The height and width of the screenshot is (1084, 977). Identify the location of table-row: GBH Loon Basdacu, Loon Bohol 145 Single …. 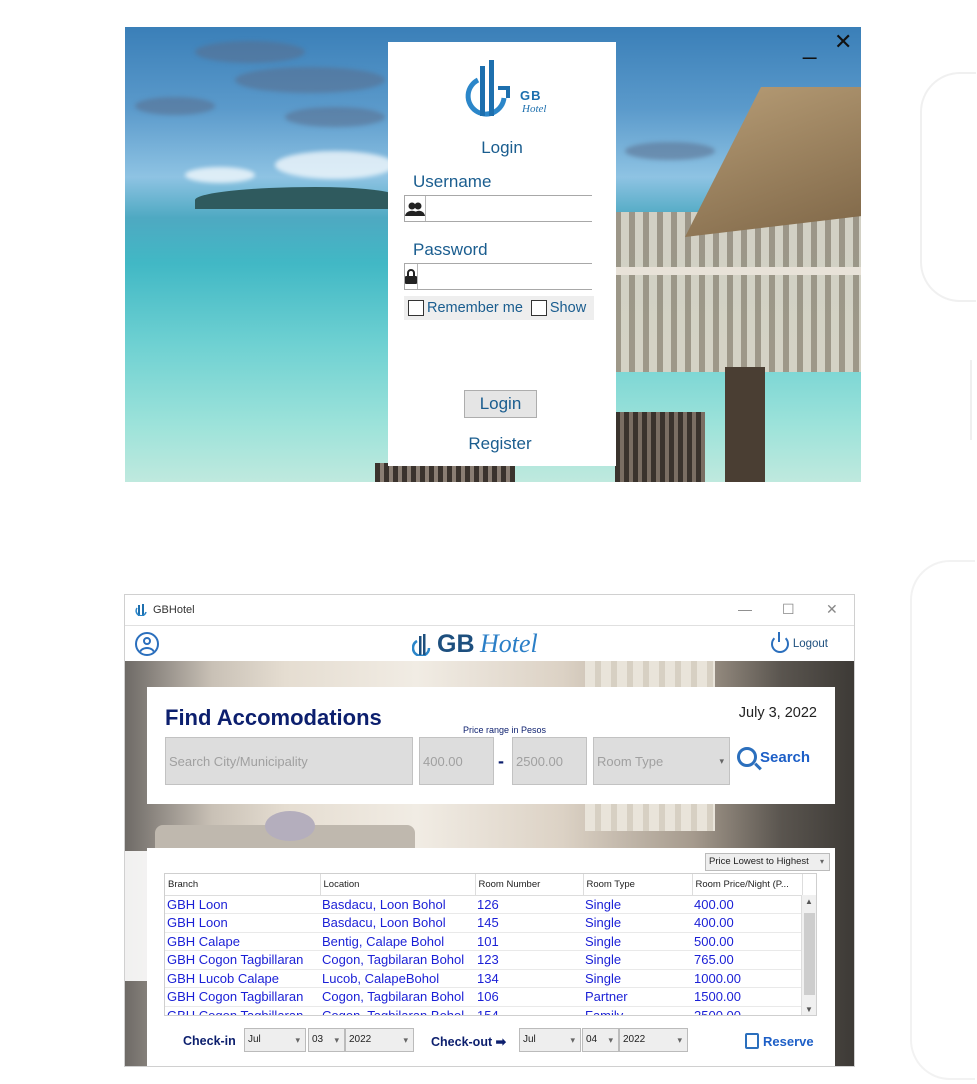
(483, 923).